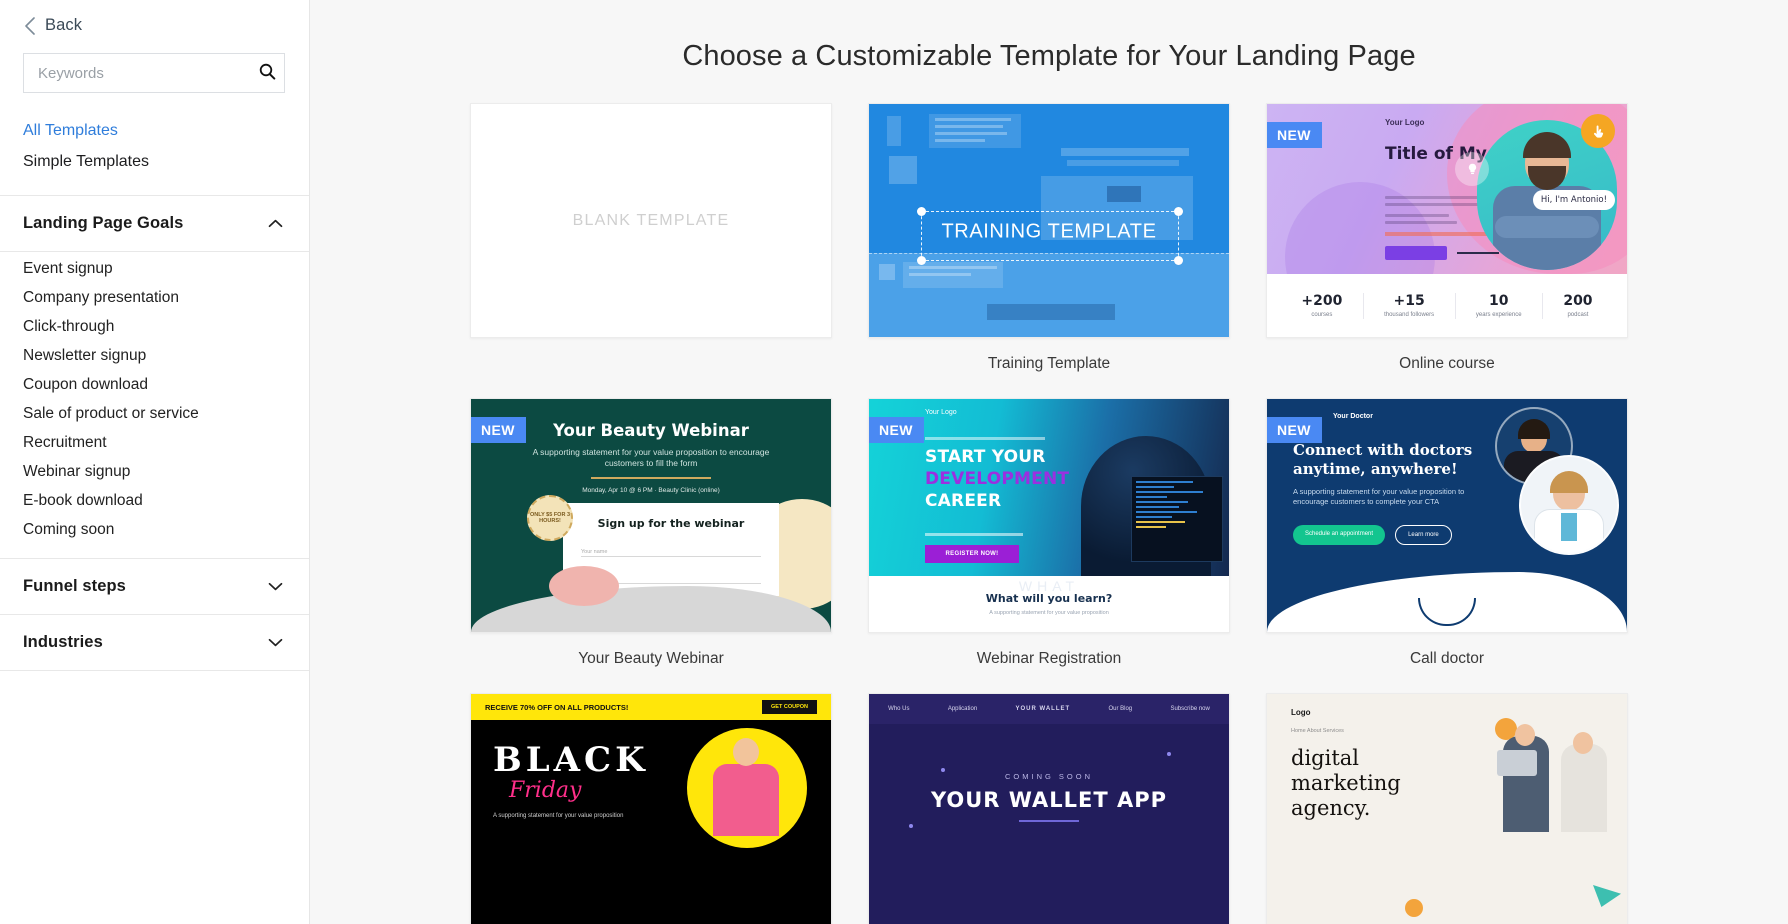  What do you see at coordinates (921, 260) in the screenshot?
I see `resize-handle-bottom-left` at bounding box center [921, 260].